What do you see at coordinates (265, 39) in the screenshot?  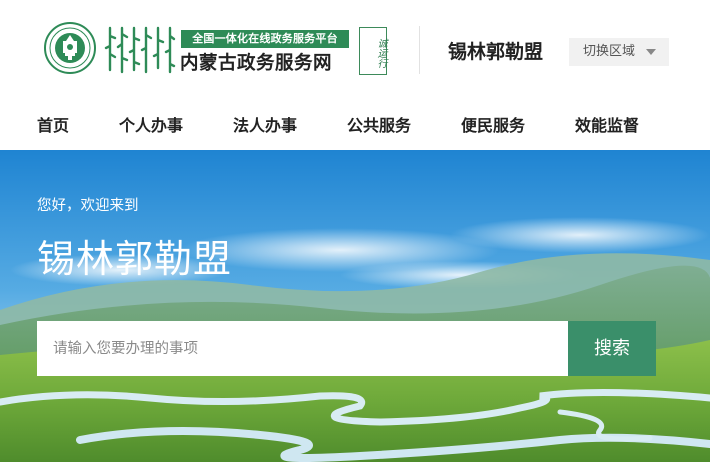 I see `platform-tagline: 全国一体化在线政务服务平台` at bounding box center [265, 39].